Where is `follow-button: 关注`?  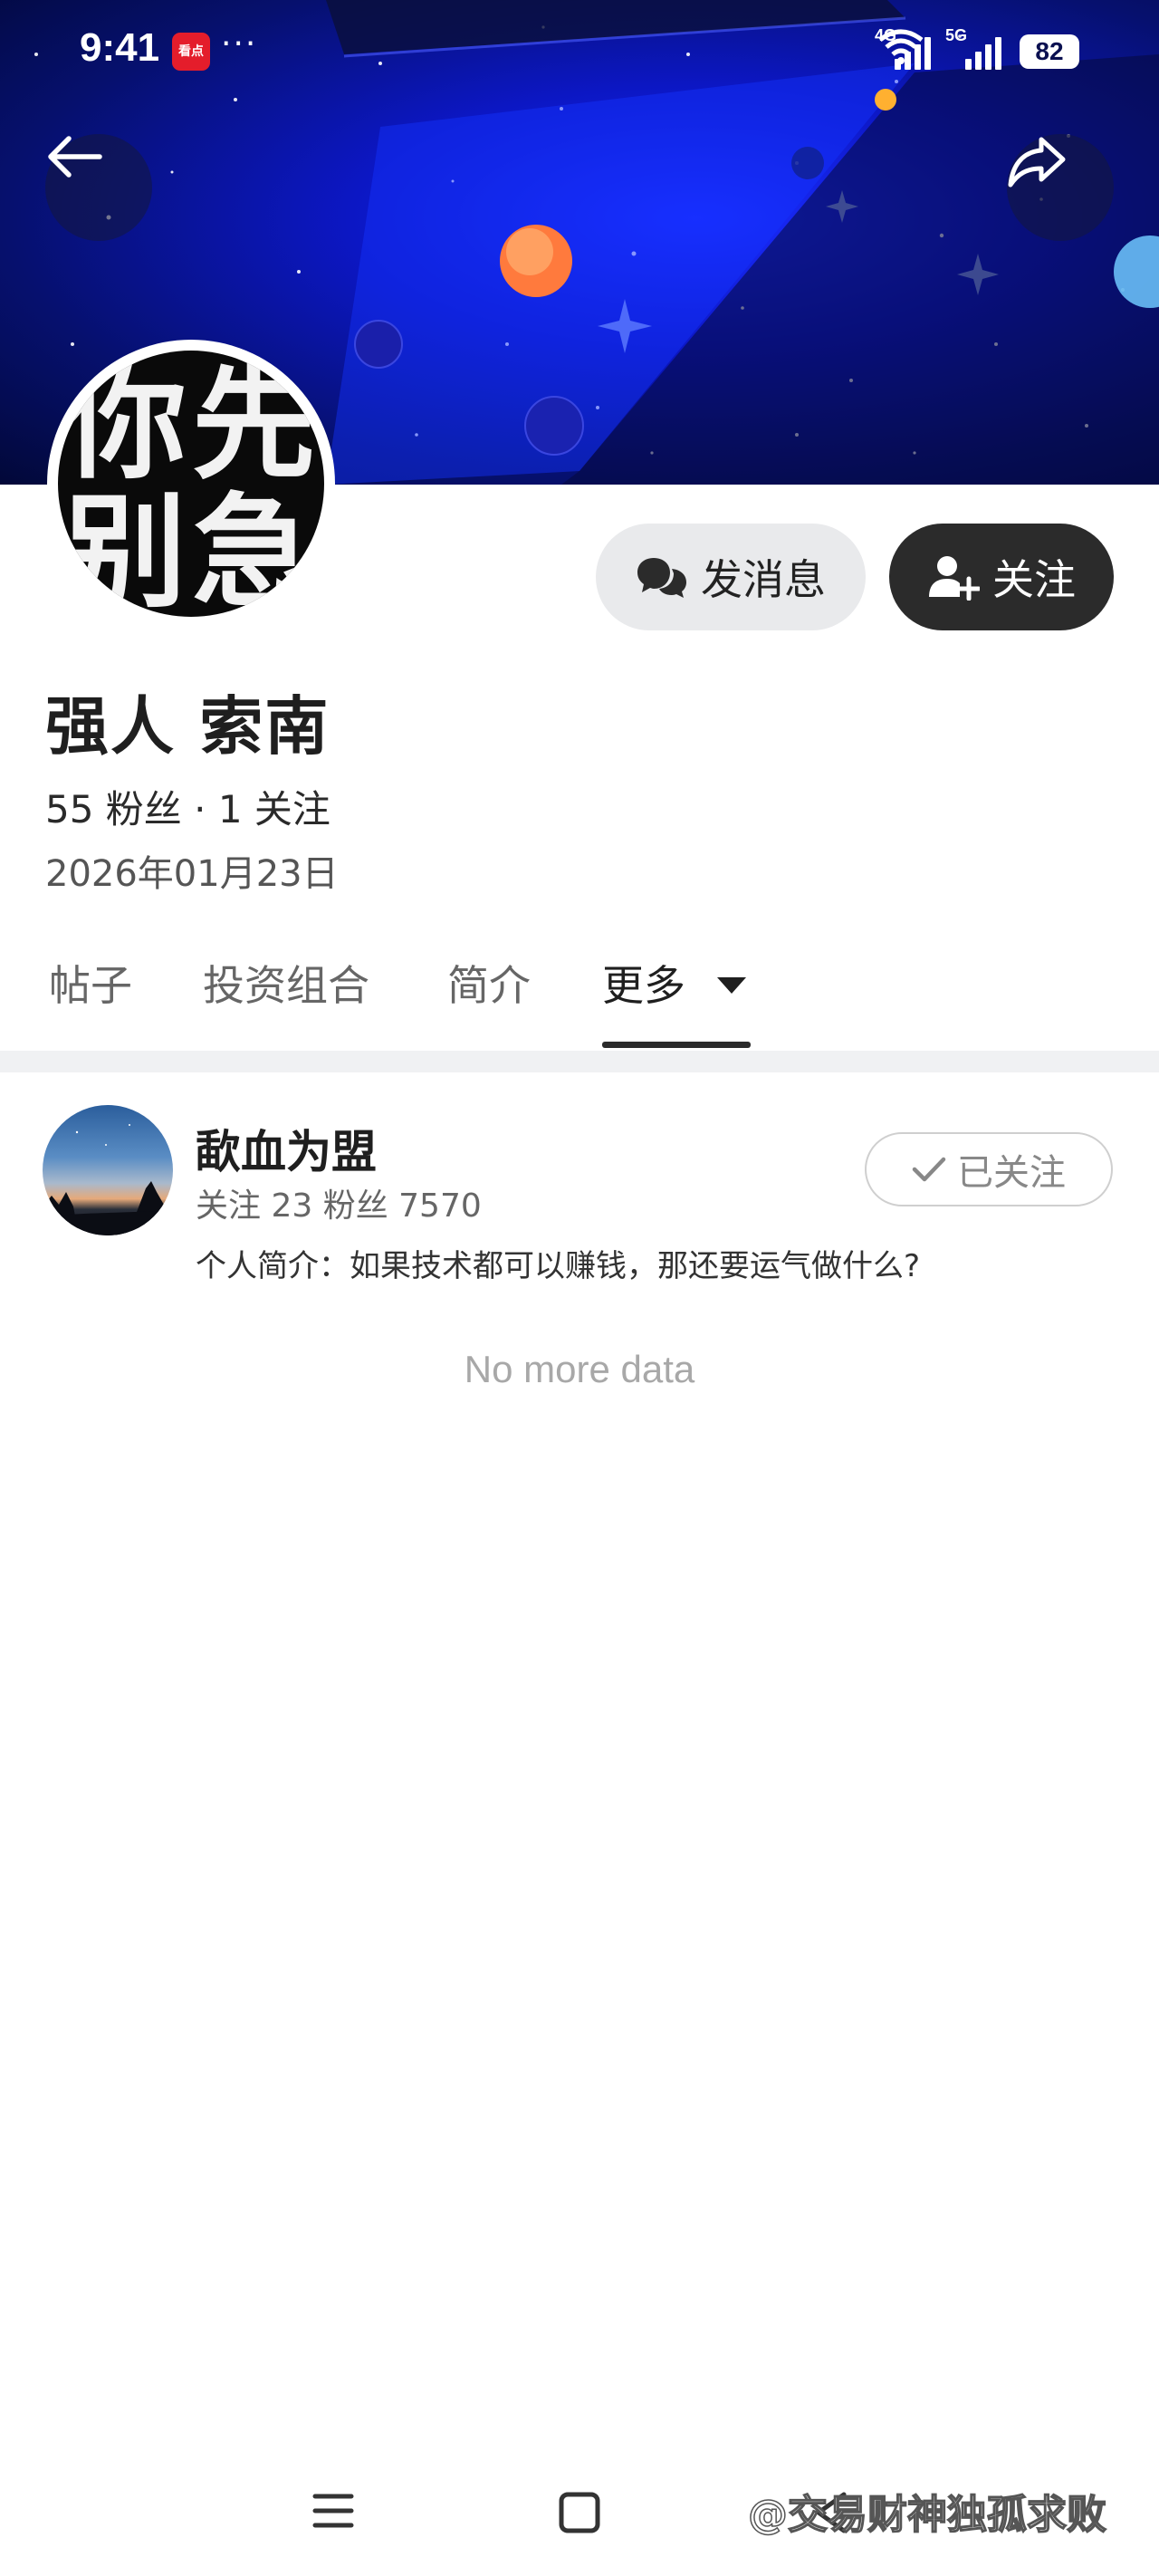
follow-button: 关注 is located at coordinates (1001, 577).